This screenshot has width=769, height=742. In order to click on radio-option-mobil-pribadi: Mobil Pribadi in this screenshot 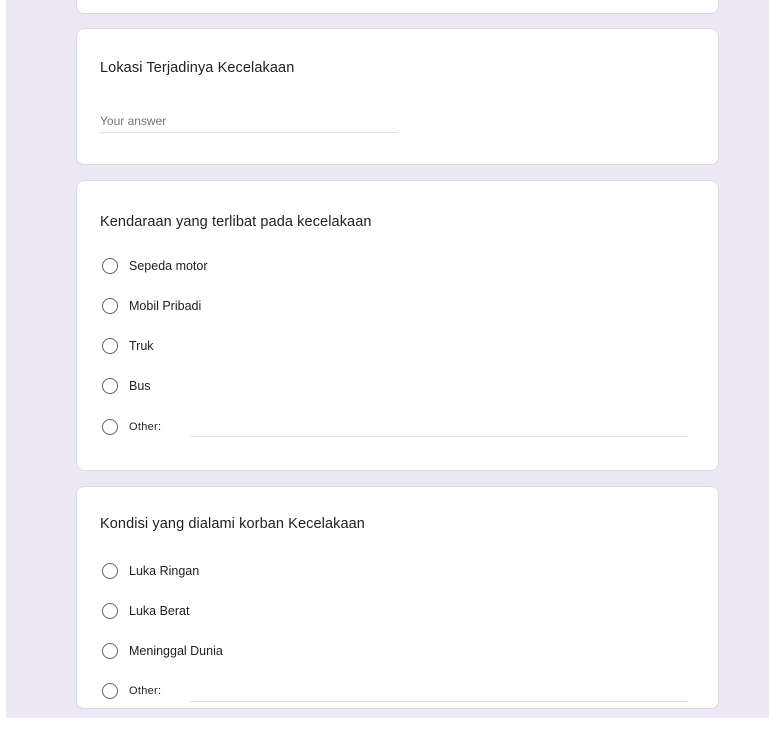, I will do `click(151, 306)`.